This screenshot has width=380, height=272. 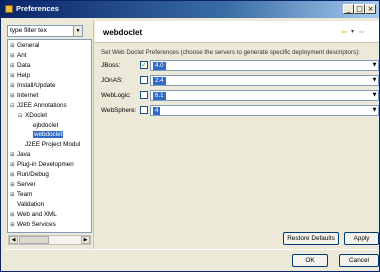 I want to click on server-label: WebLogic:, so click(x=116, y=95).